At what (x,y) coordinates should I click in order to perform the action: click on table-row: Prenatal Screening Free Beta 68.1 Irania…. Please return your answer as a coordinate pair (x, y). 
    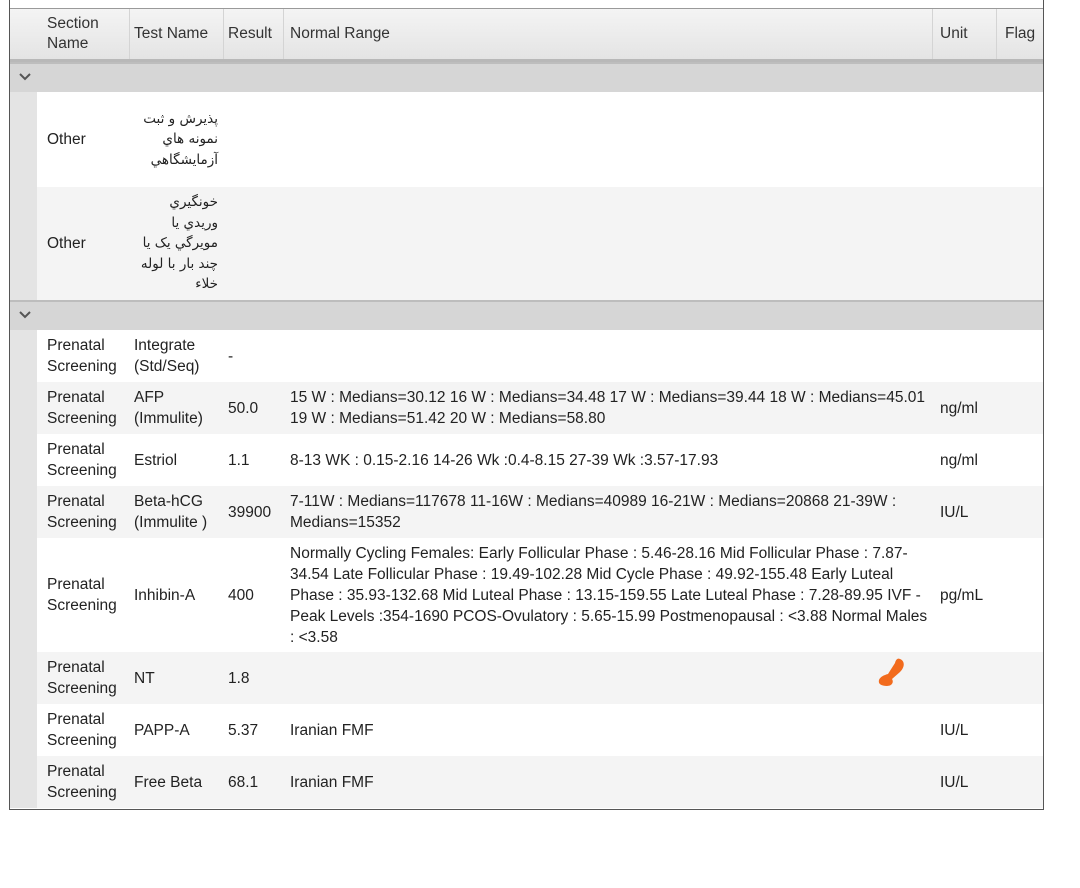
    Looking at the image, I should click on (526, 782).